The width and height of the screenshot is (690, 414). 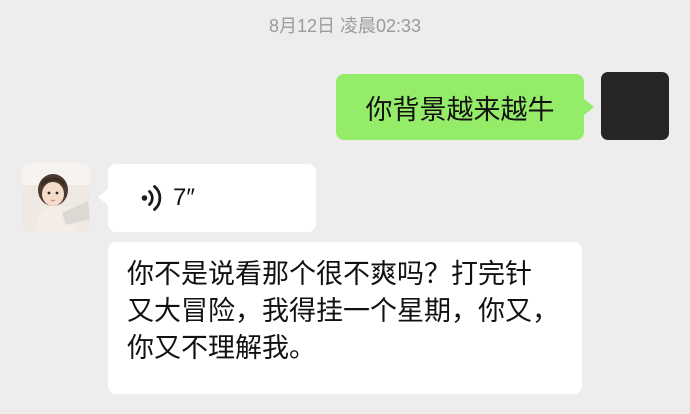 What do you see at coordinates (207, 198) in the screenshot?
I see `voice-message-bubble: 7″` at bounding box center [207, 198].